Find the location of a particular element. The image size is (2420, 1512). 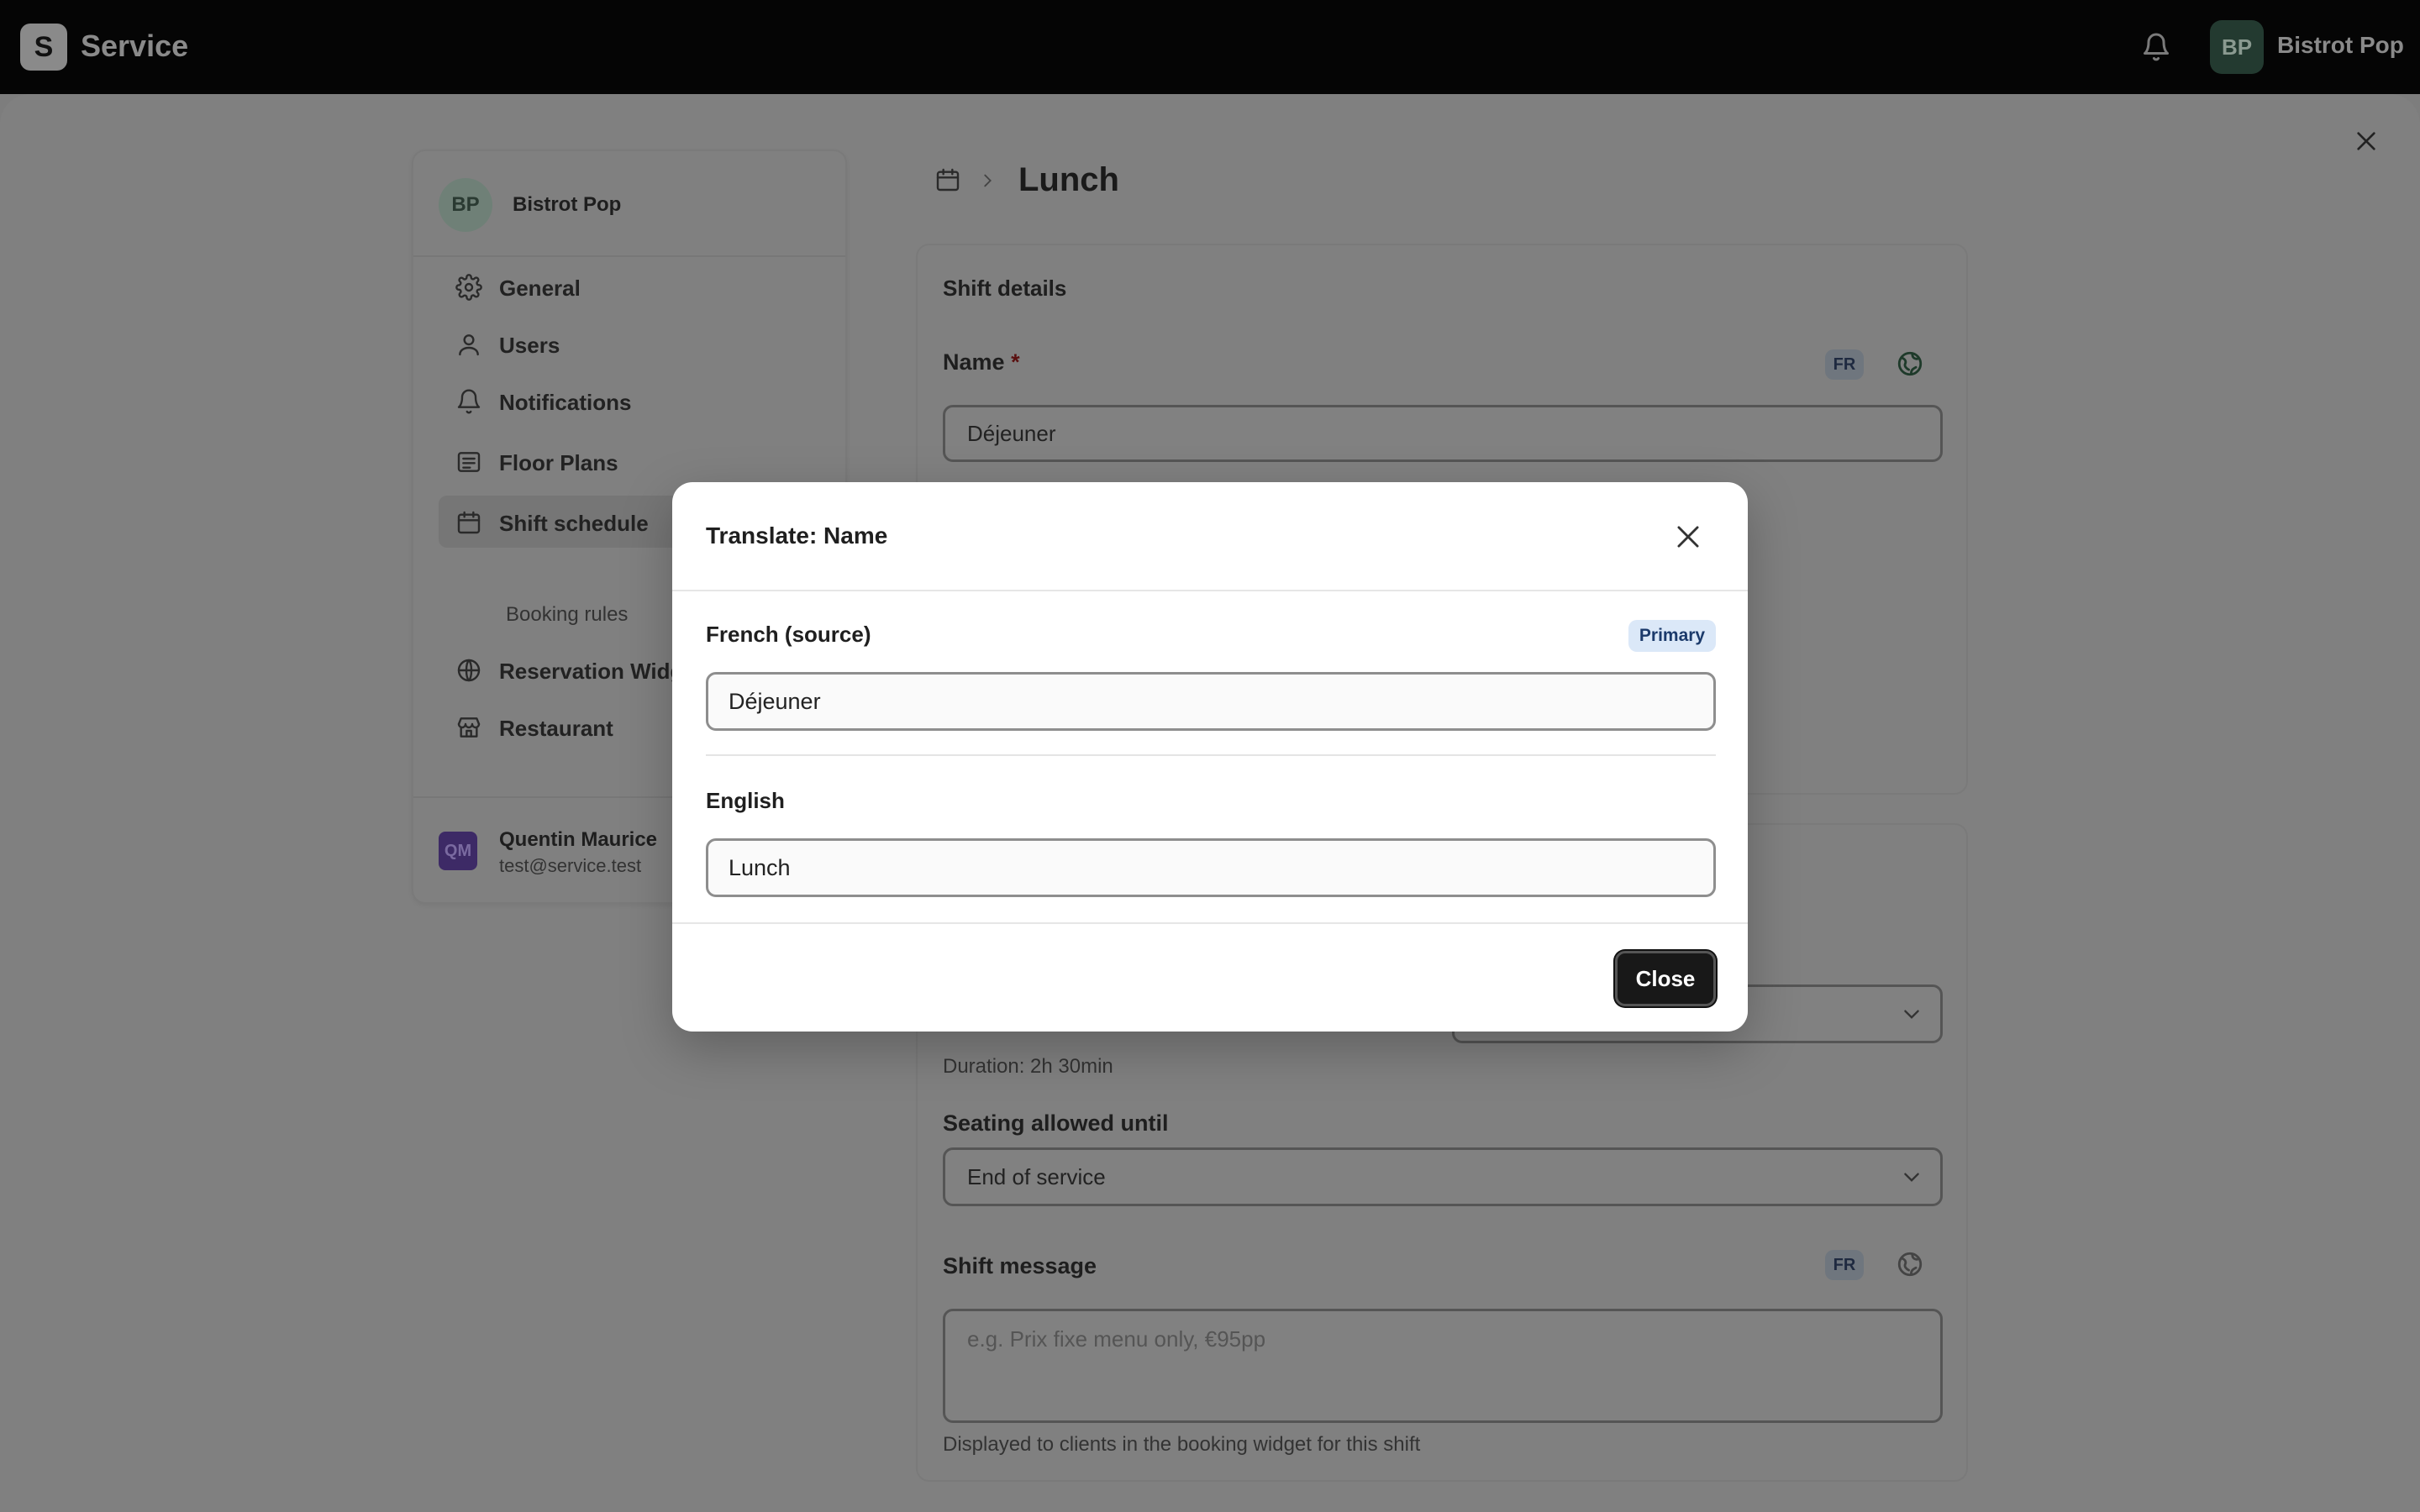

sidebar-item-label: Restaurant is located at coordinates (556, 728).